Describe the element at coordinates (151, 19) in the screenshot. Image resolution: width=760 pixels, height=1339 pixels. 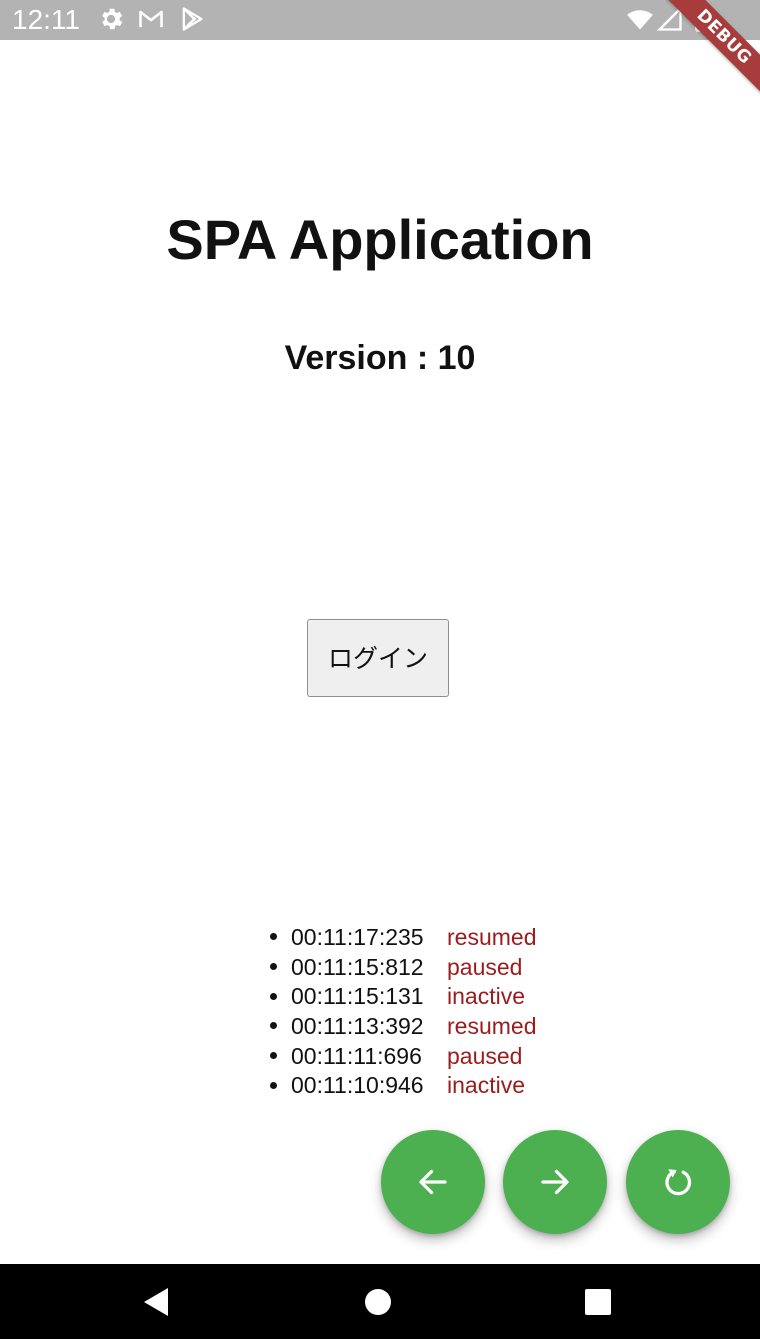
I see `gmail-icon` at that location.